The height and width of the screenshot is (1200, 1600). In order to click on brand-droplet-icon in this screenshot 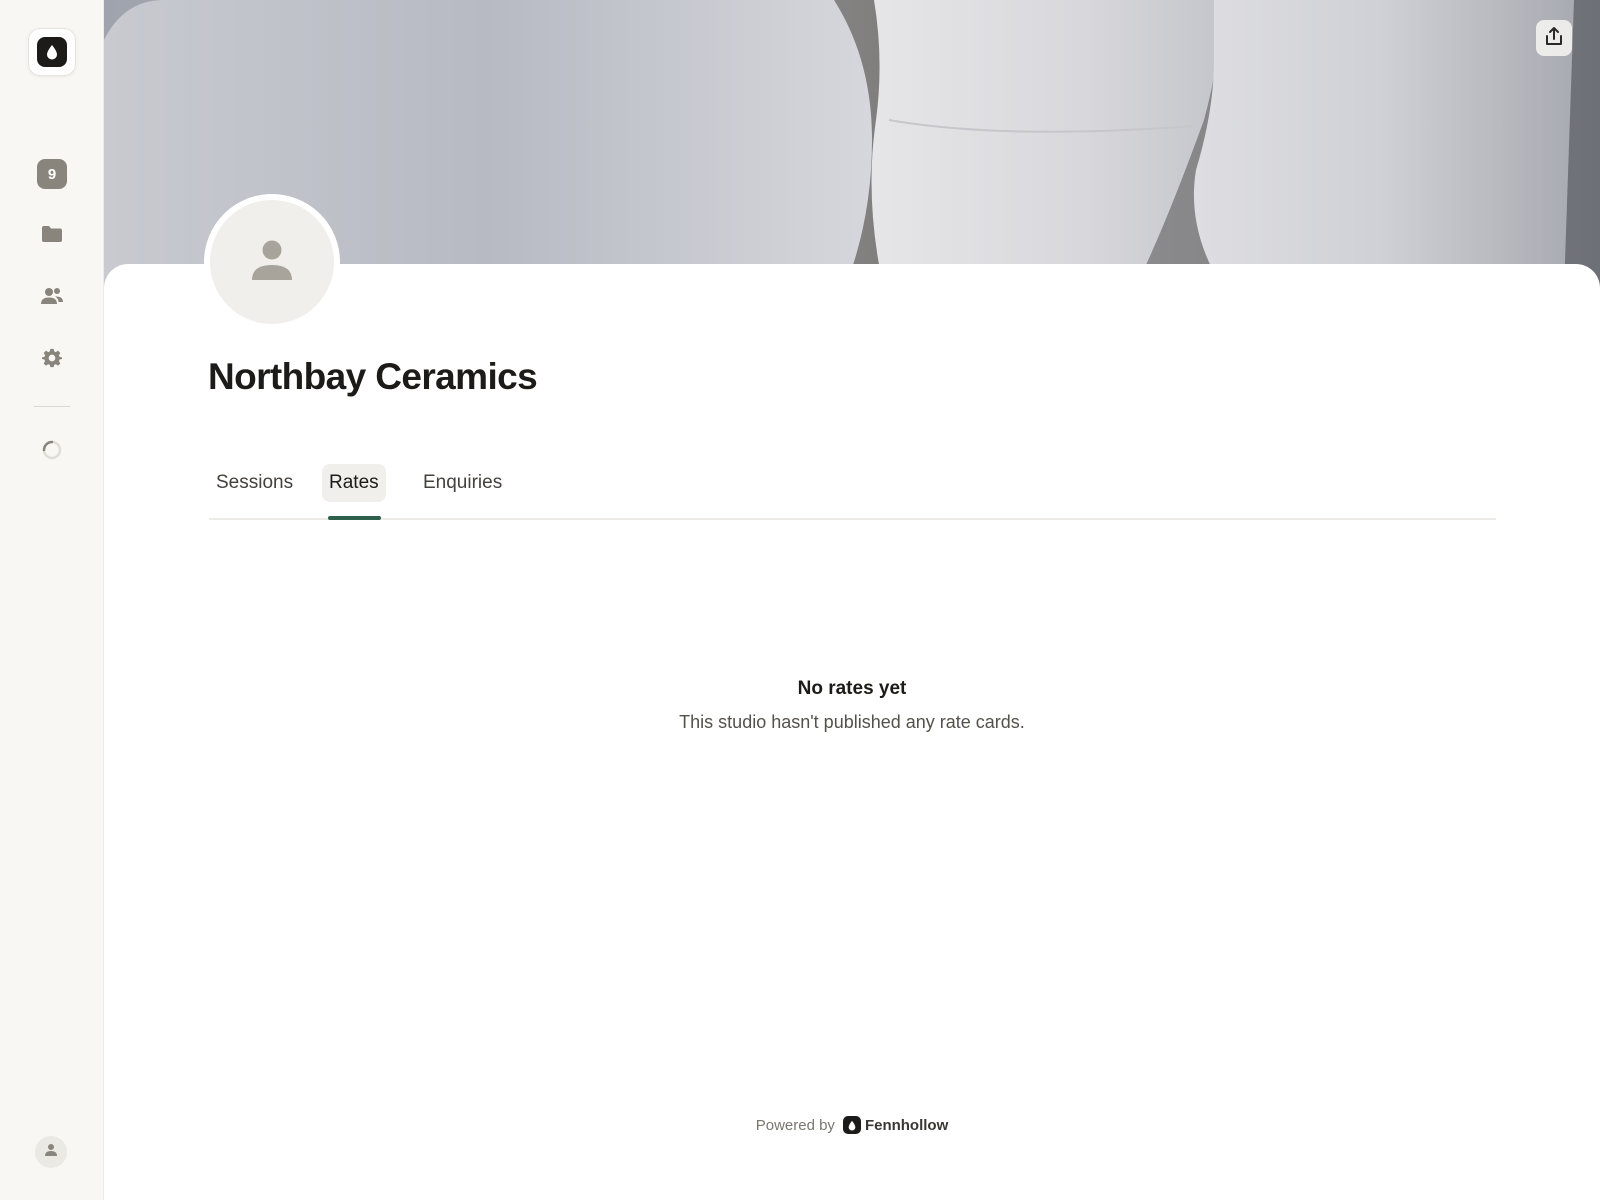, I will do `click(851, 1125)`.